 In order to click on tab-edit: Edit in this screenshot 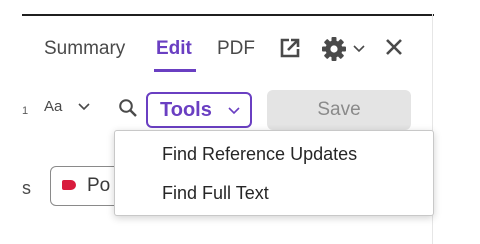, I will do `click(174, 49)`.